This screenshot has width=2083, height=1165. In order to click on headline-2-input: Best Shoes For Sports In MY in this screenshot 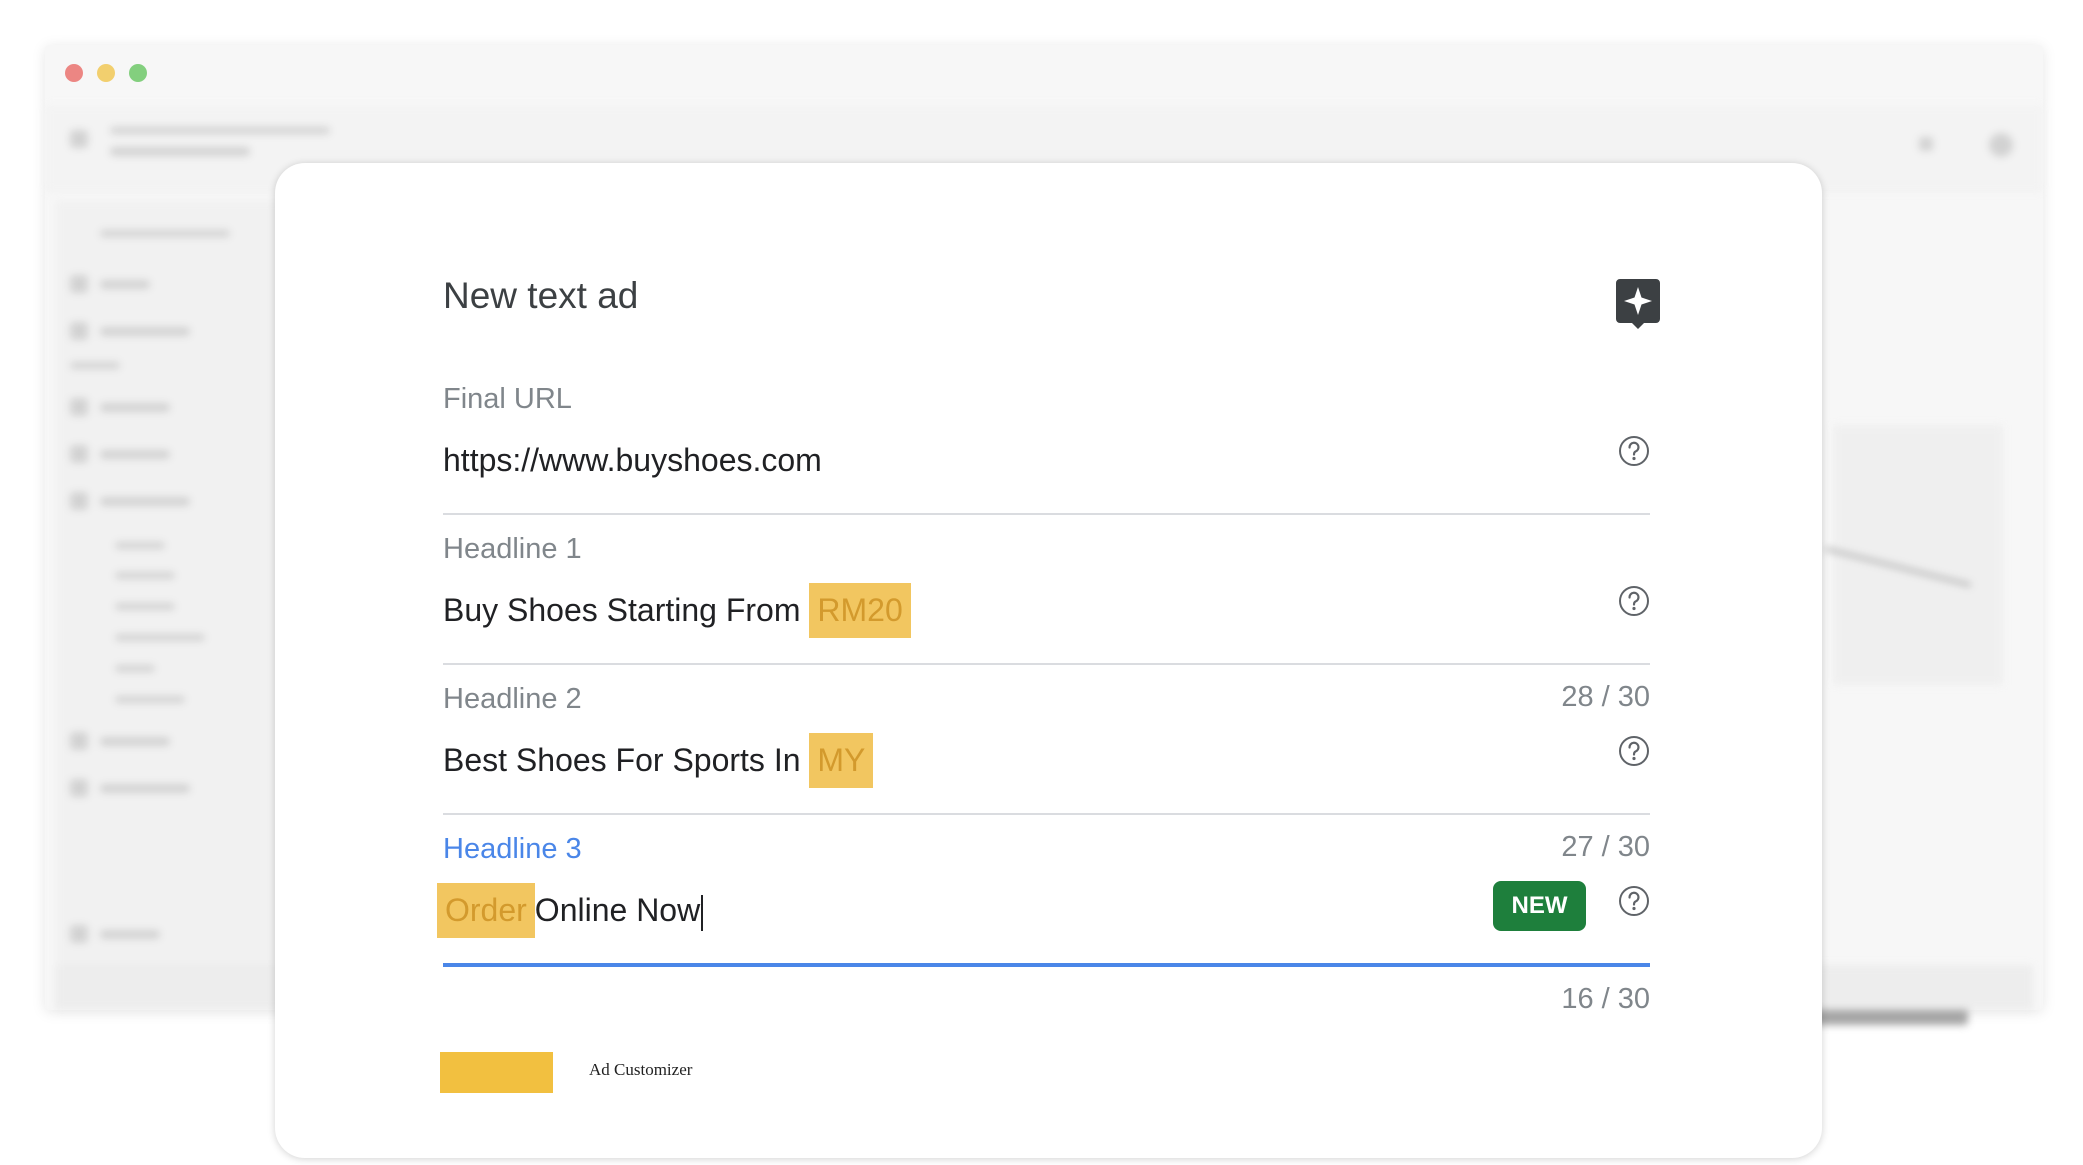, I will do `click(658, 760)`.